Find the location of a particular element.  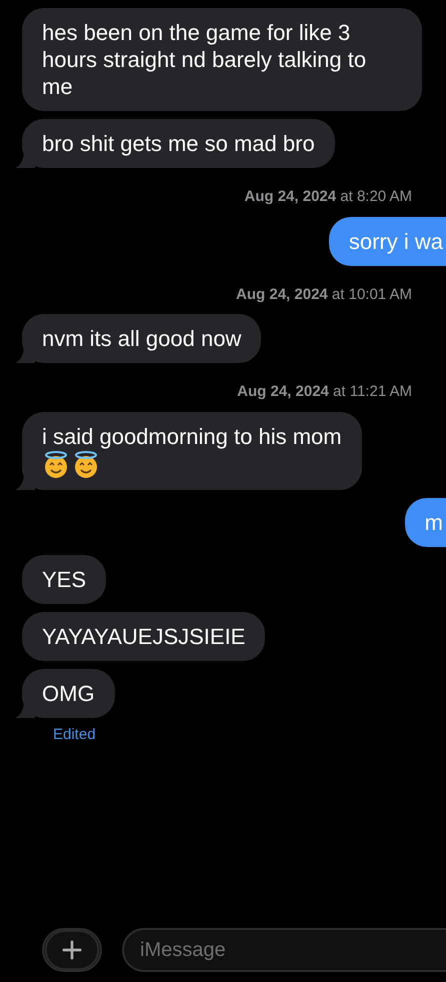

message-bubble: sorry i wa is located at coordinates (387, 241).